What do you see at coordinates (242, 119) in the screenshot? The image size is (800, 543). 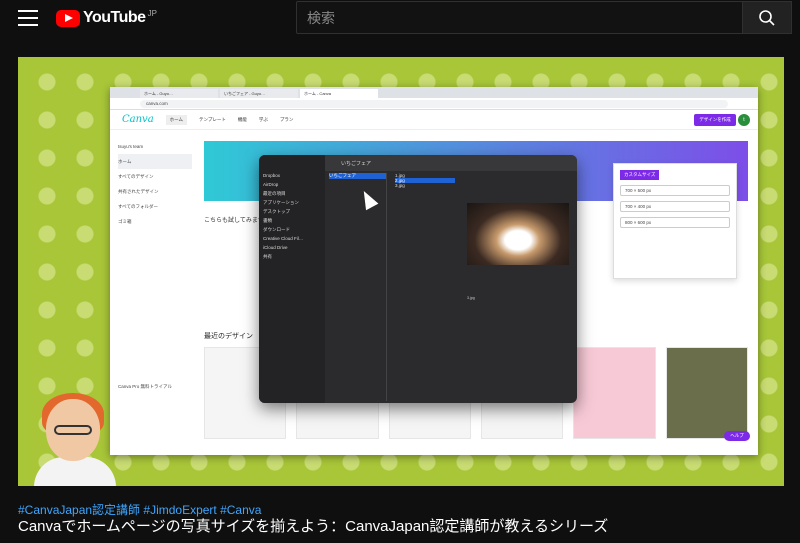 I see `canva-nav-item: 機能` at bounding box center [242, 119].